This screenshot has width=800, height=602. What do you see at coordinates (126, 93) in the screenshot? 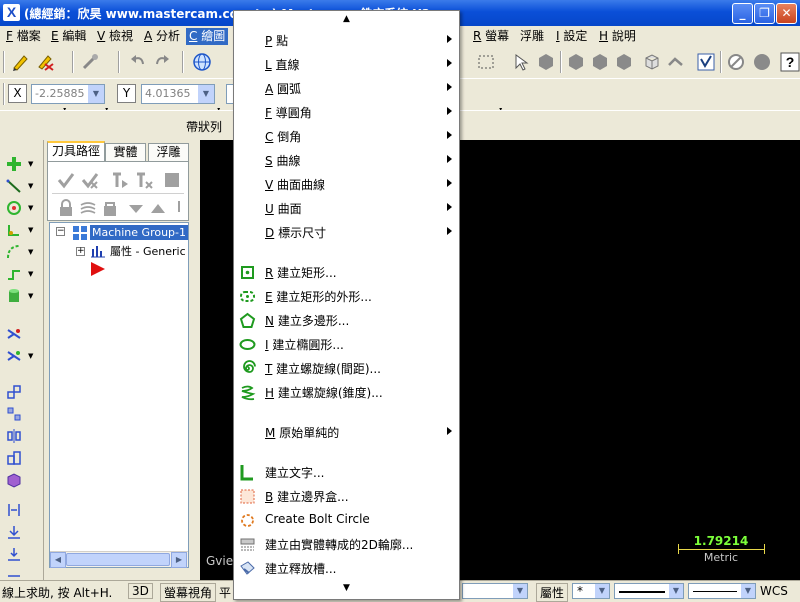
I see `y-coord-label: Y` at bounding box center [126, 93].